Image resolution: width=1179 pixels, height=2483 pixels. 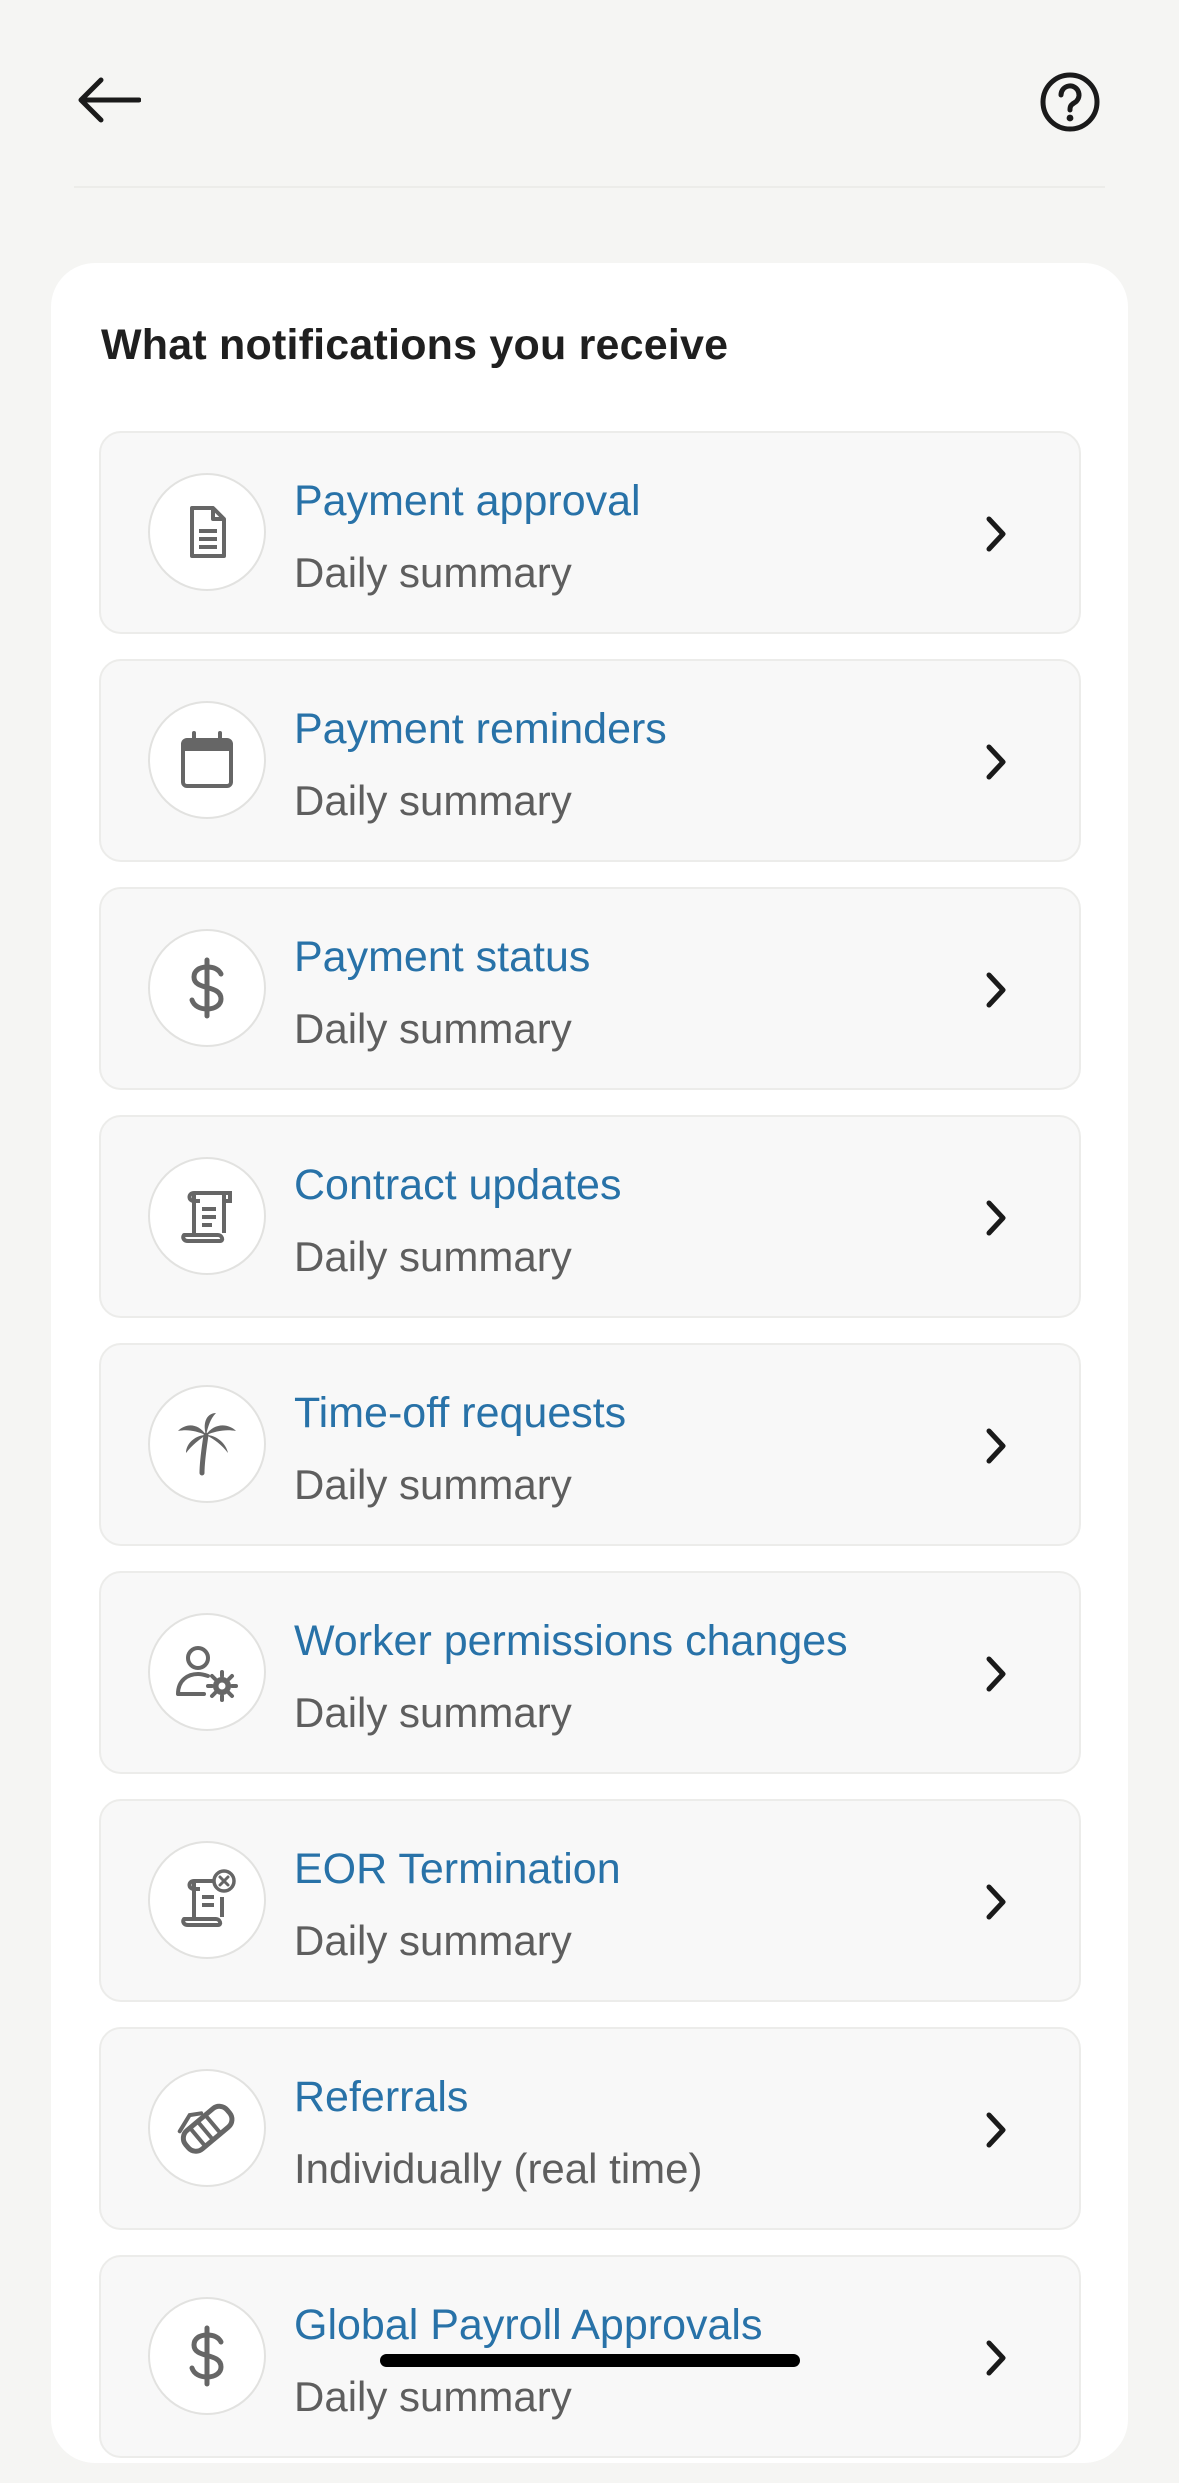 What do you see at coordinates (467, 501) in the screenshot?
I see `item-title: Payment approval` at bounding box center [467, 501].